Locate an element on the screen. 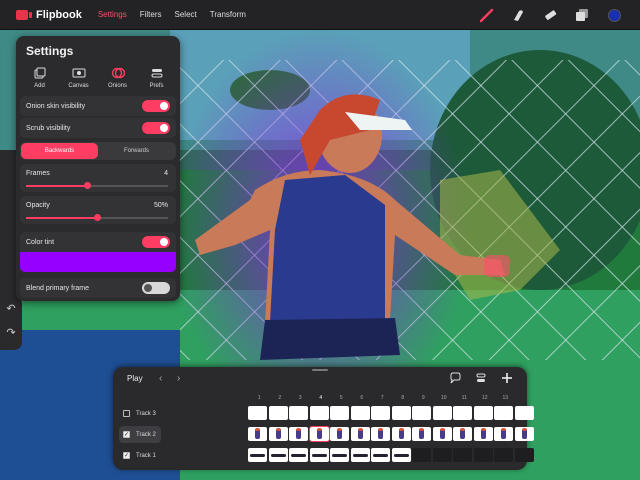  blend-primary-frame-toggle is located at coordinates (156, 288).